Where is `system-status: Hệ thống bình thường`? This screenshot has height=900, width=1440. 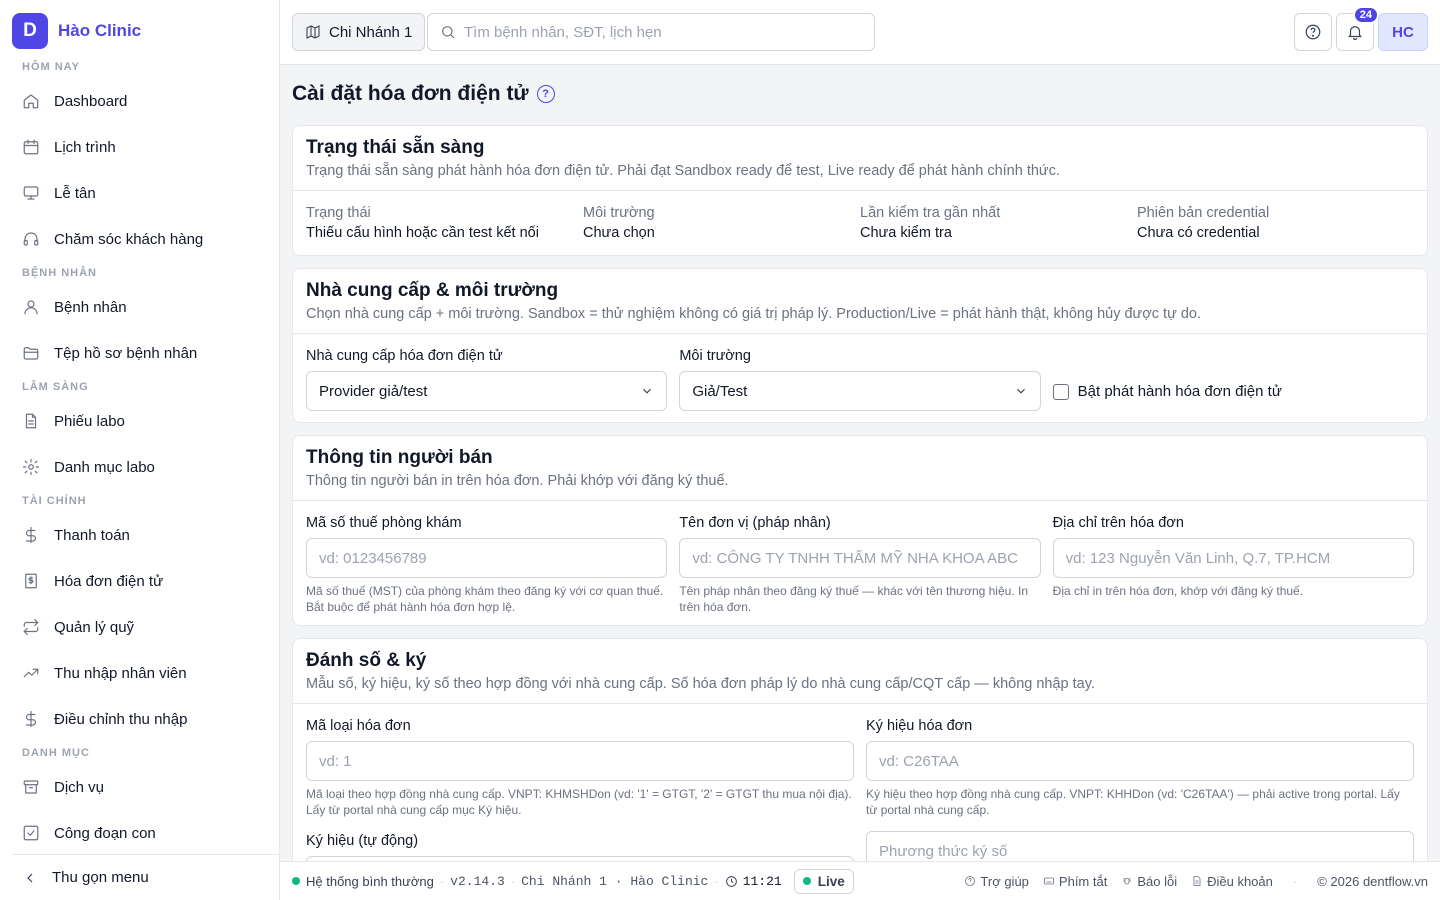 system-status: Hệ thống bình thường is located at coordinates (363, 881).